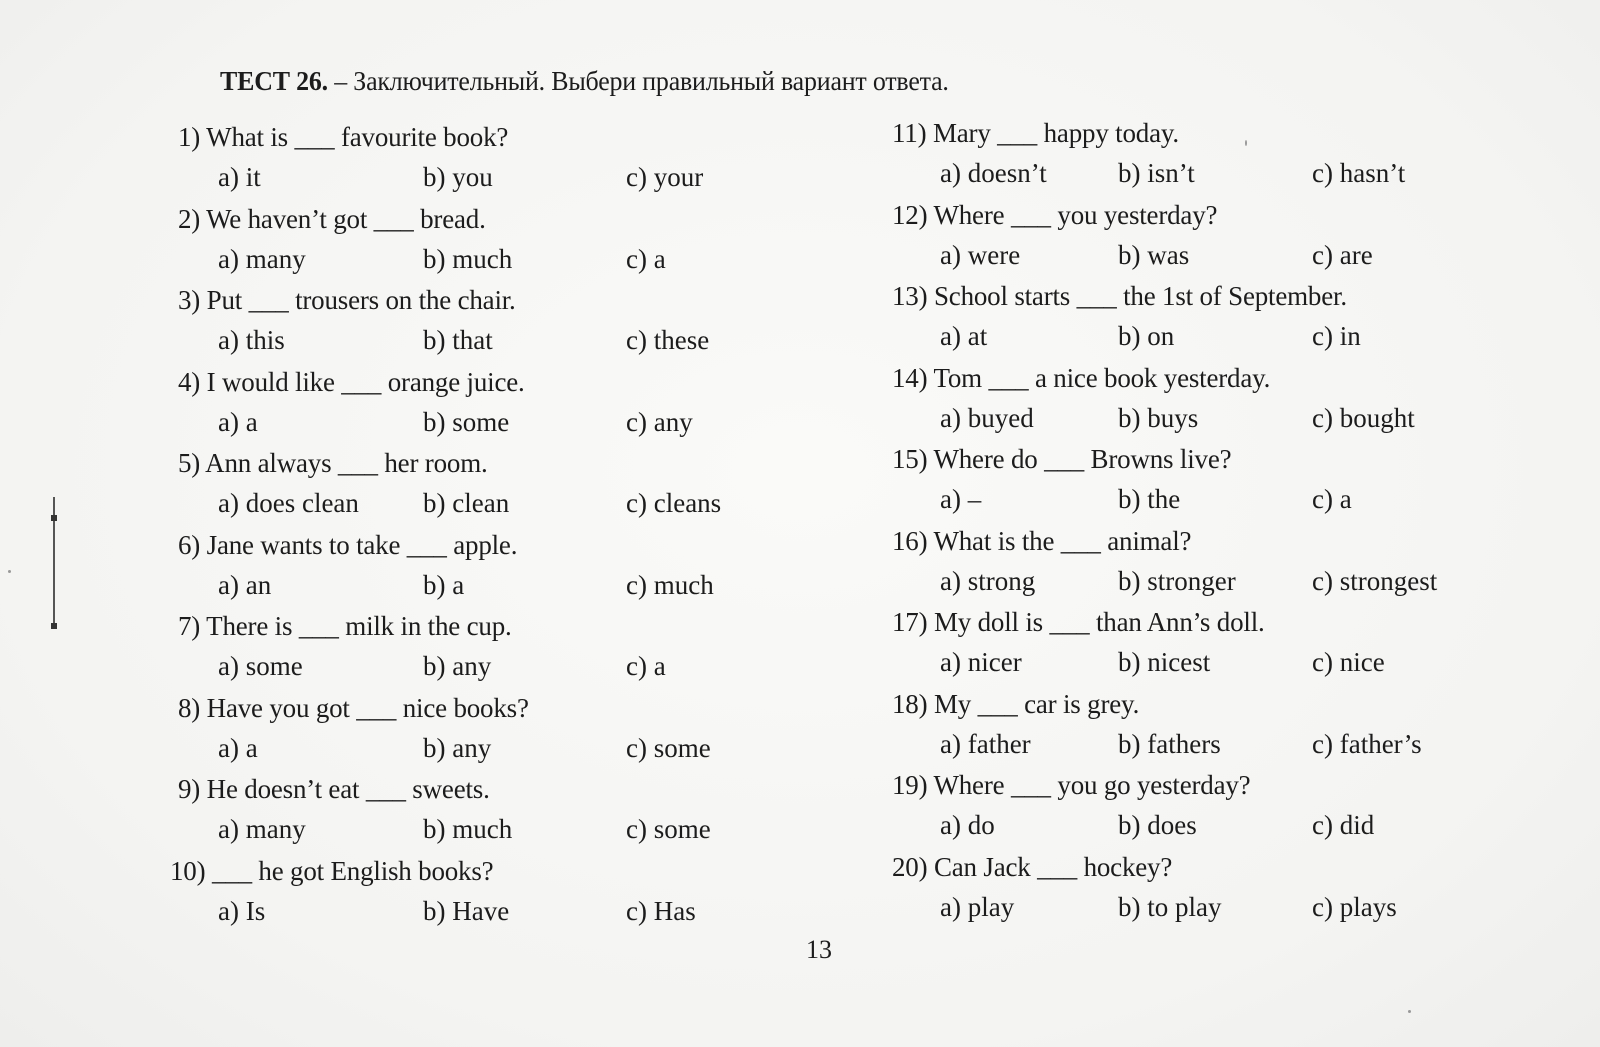 This screenshot has height=1047, width=1600. What do you see at coordinates (1075, 214) in the screenshot?
I see `question-text: Where ___ you yesterday?` at bounding box center [1075, 214].